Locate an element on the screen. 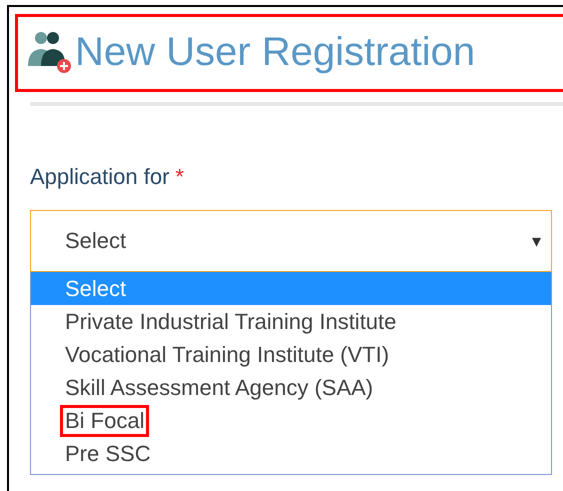 Image resolution: width=563 pixels, height=491 pixels. dropdown-option: Bi Focal is located at coordinates (291, 420).